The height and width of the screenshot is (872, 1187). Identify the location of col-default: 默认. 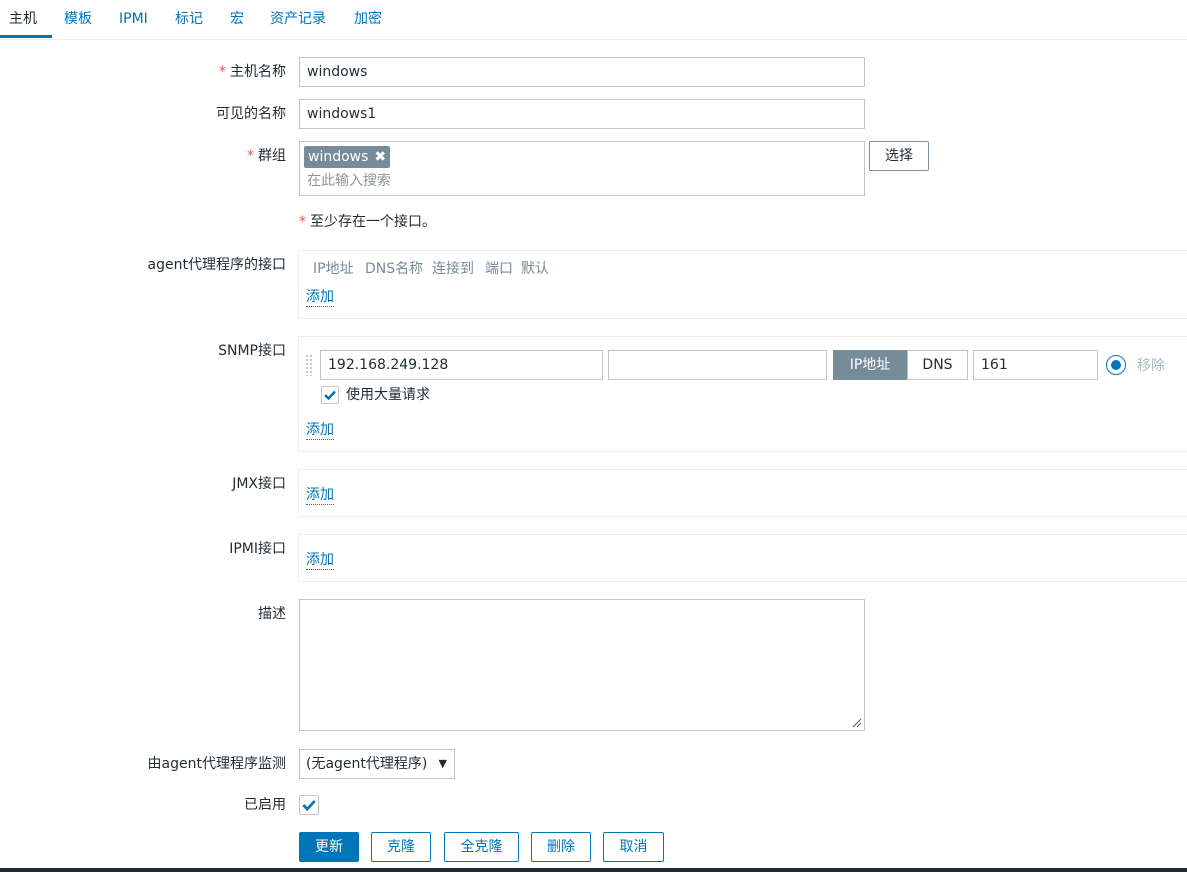
(535, 269).